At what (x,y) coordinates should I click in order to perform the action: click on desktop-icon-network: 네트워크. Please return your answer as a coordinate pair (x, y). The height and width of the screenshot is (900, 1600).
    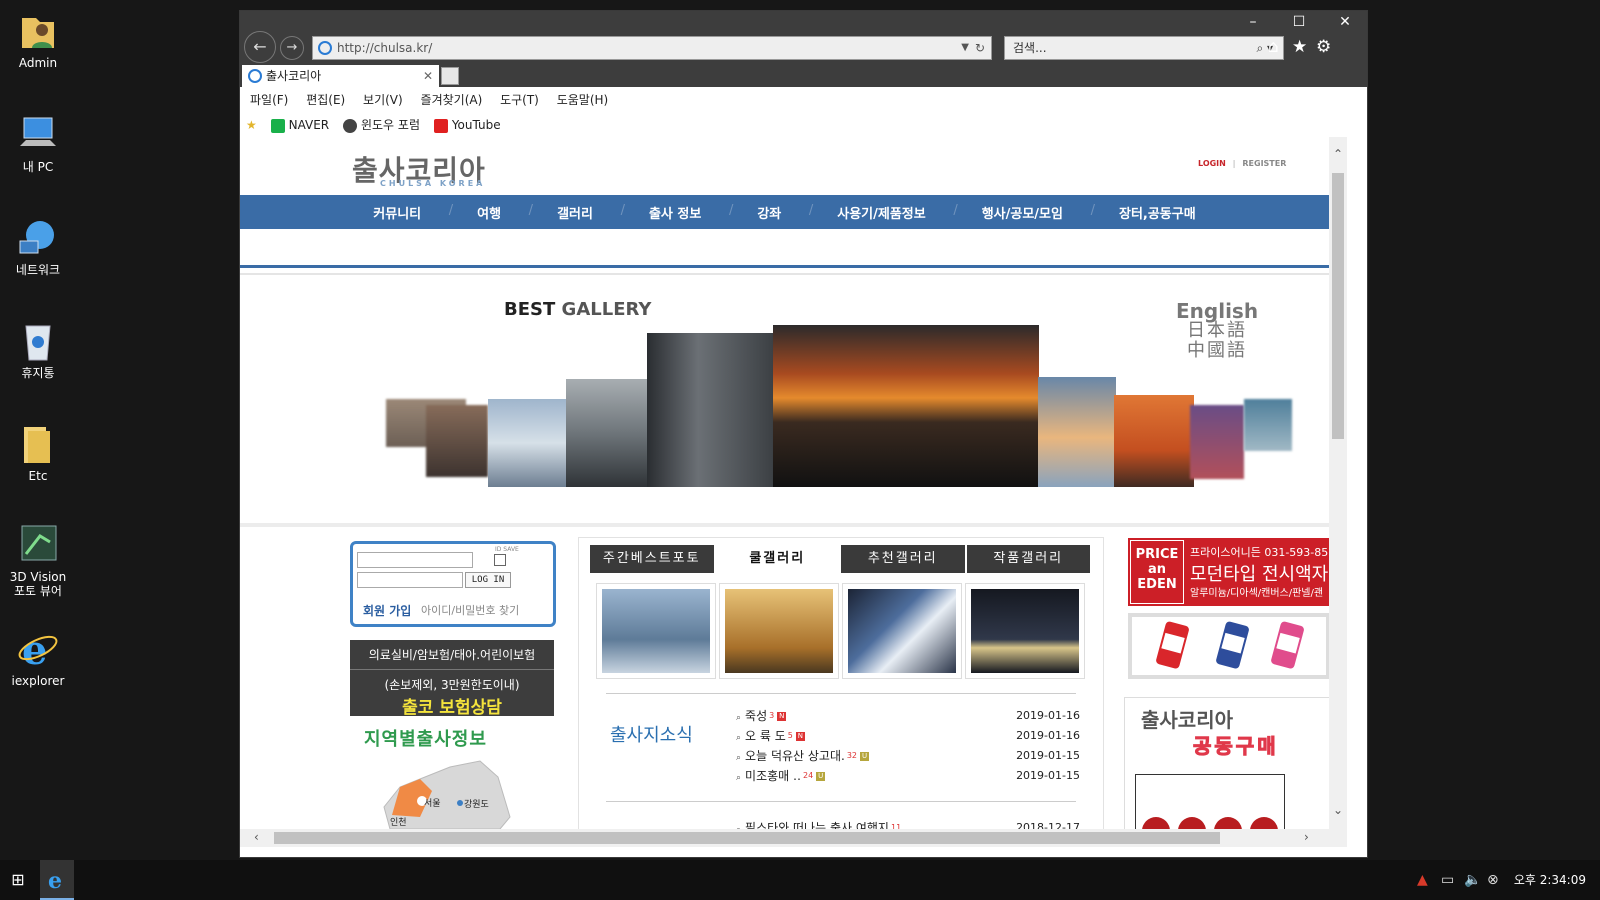
    Looking at the image, I should click on (38, 246).